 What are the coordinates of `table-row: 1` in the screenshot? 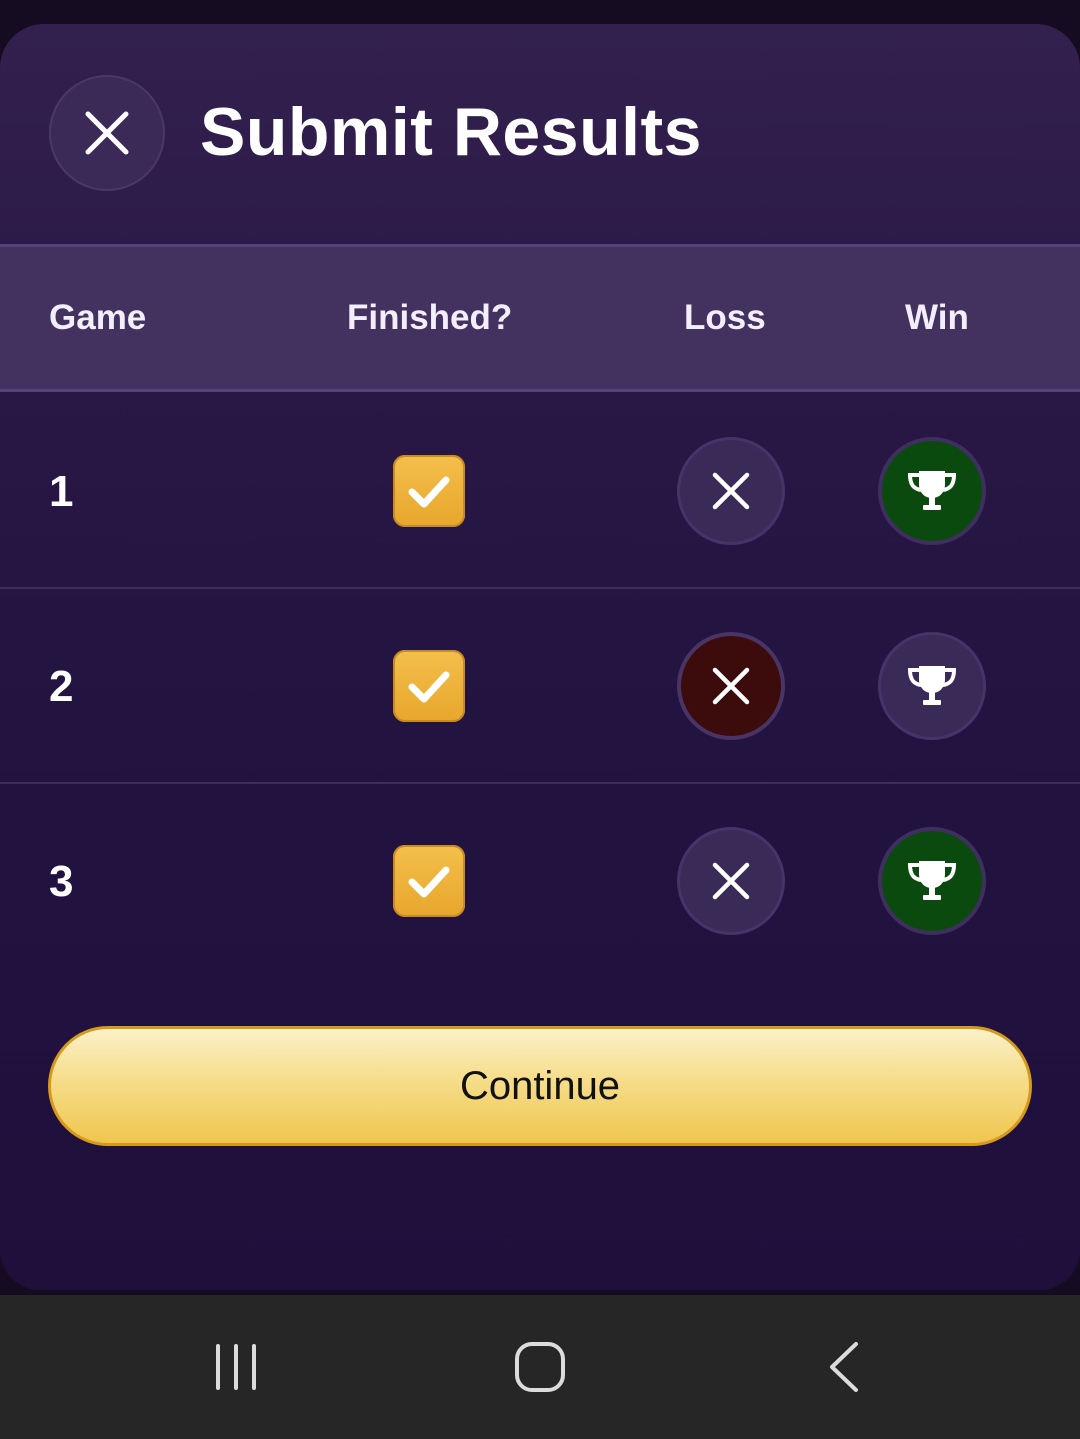 It's located at (540, 491).